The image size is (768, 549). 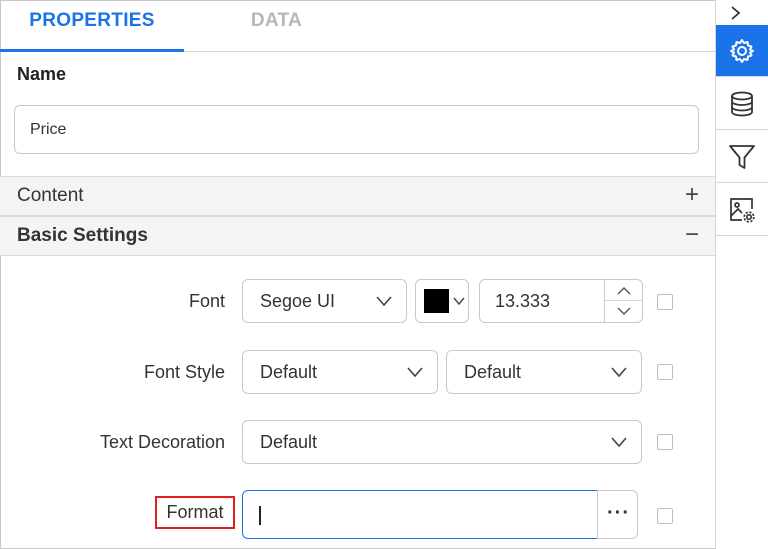 I want to click on sidebar-filter-button, so click(x=742, y=157).